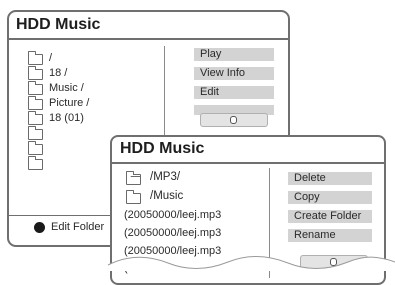 The image size is (395, 285). Describe the element at coordinates (330, 197) in the screenshot. I see `copy-button: Copy` at that location.